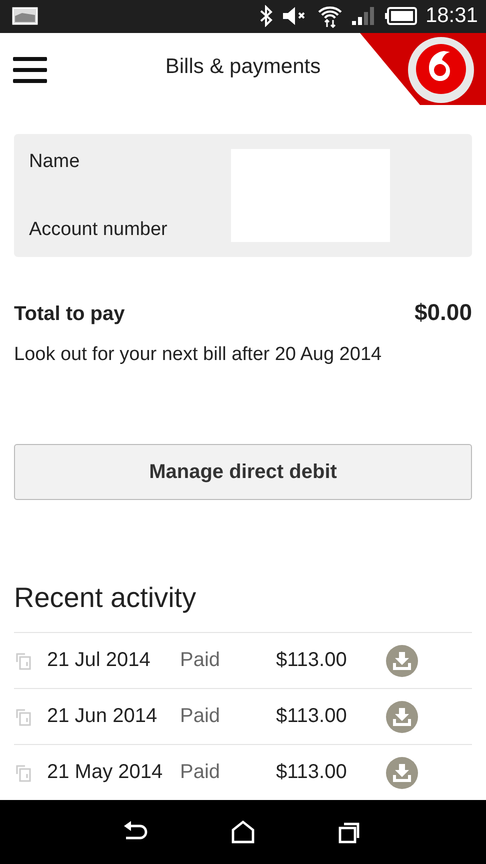 The width and height of the screenshot is (486, 864). Describe the element at coordinates (55, 161) in the screenshot. I see `field-label: Name` at that location.